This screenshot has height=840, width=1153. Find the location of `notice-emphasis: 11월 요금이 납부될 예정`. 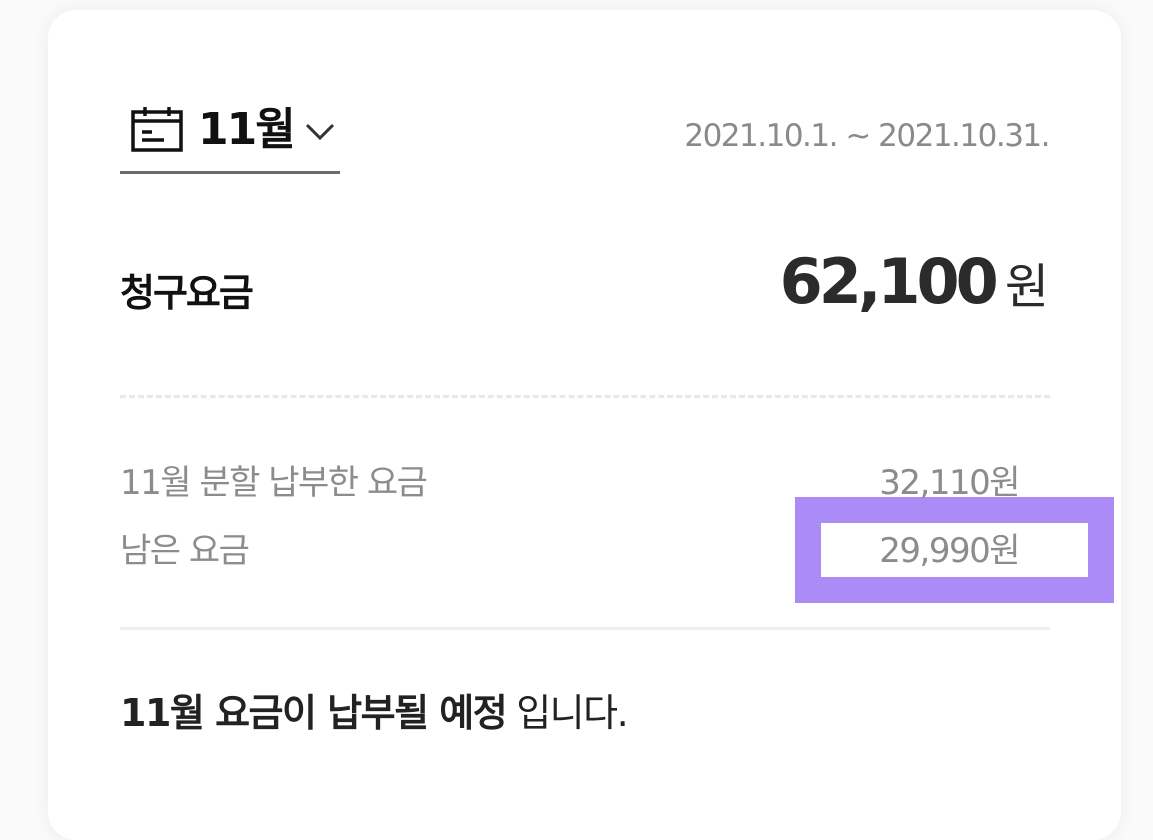

notice-emphasis: 11월 요금이 납부될 예정 is located at coordinates (314, 713).